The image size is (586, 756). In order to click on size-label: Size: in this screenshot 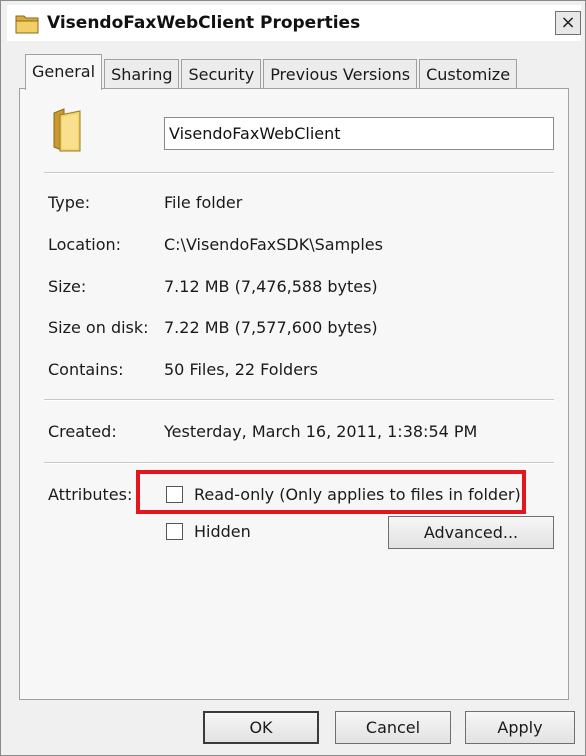, I will do `click(67, 286)`.